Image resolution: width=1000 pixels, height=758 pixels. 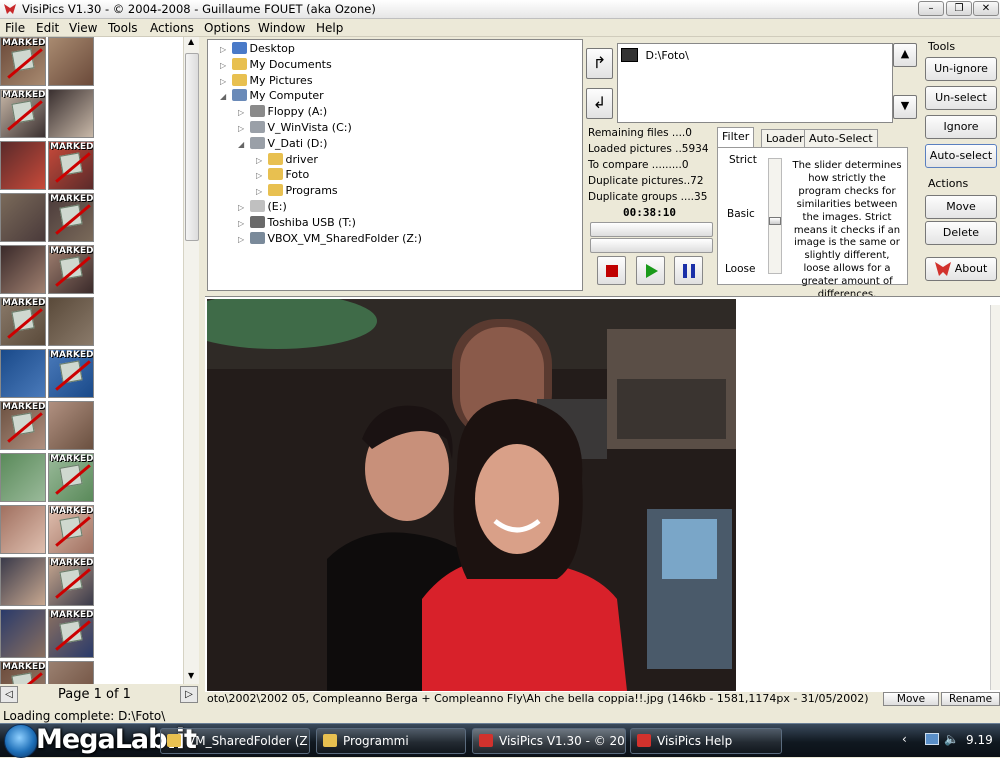 I want to click on menu-view: View, so click(x=83, y=28).